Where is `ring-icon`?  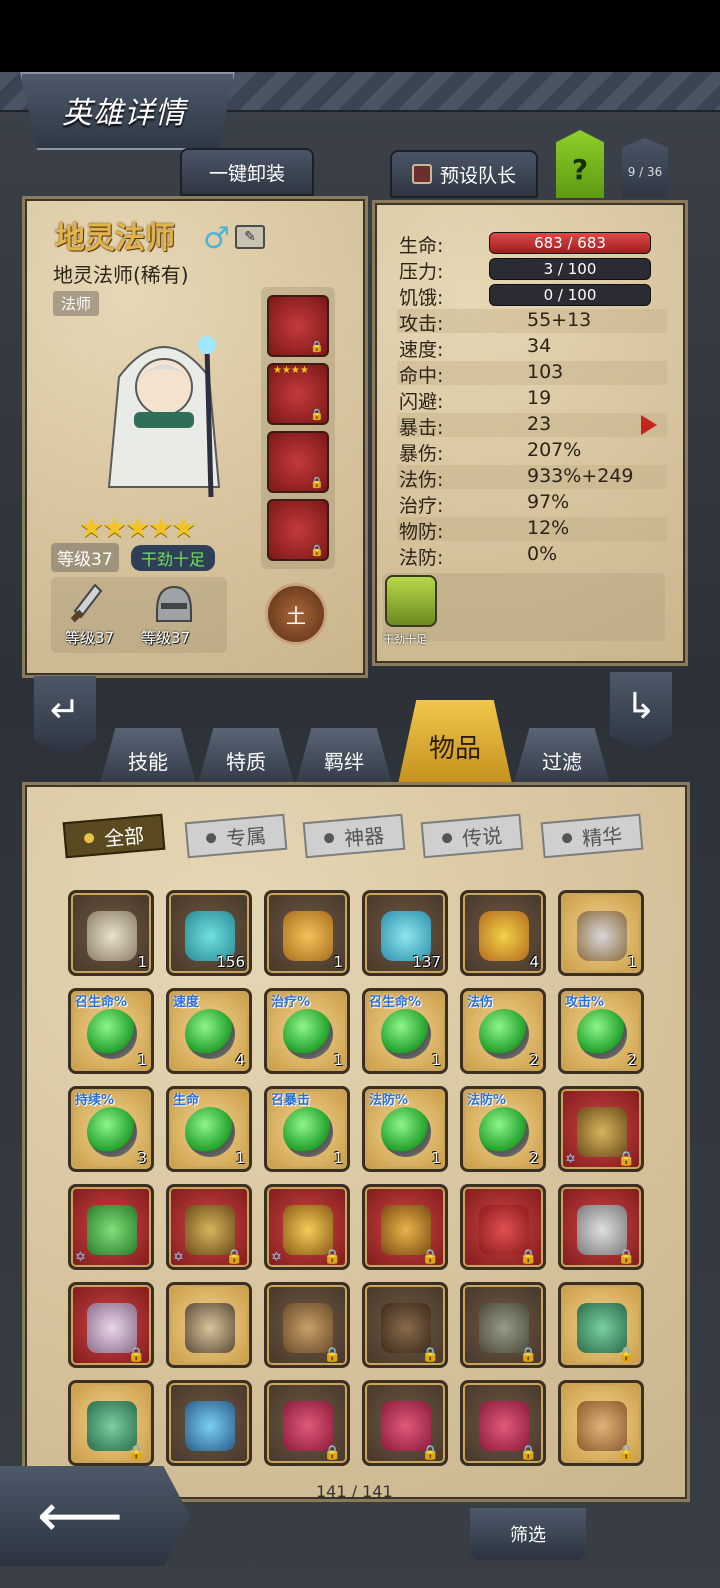
ring-icon is located at coordinates (602, 1230).